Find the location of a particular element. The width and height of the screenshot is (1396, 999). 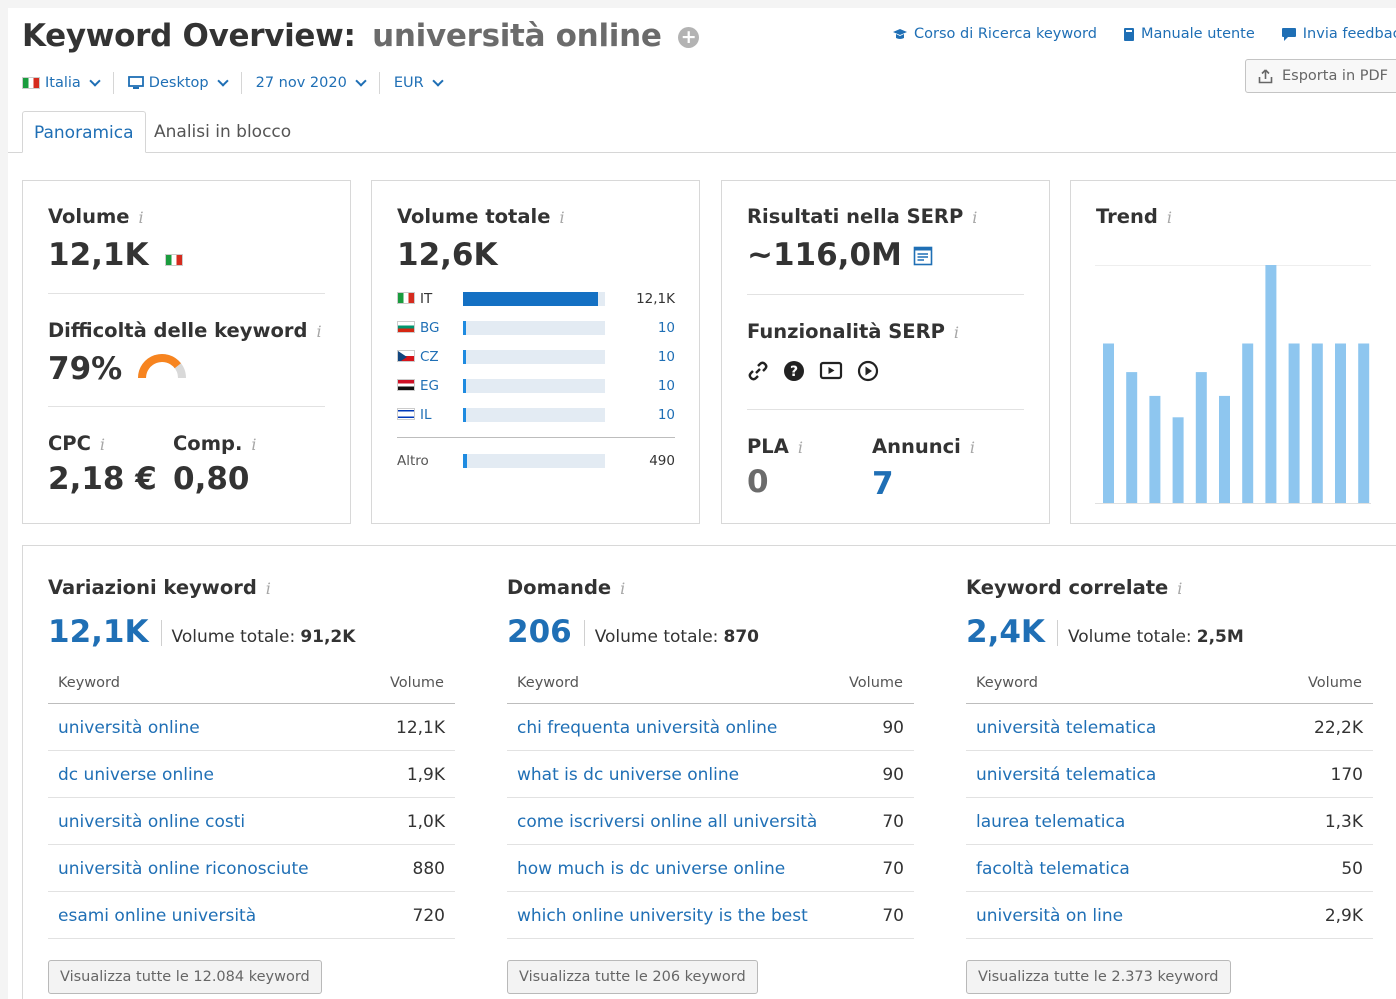

cpc-label: CPC is located at coordinates (69, 443).